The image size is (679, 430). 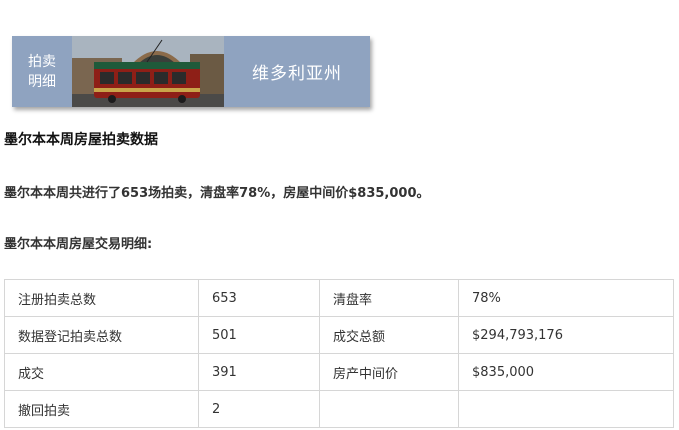 I want to click on table-cell: 78%, so click(x=566, y=298).